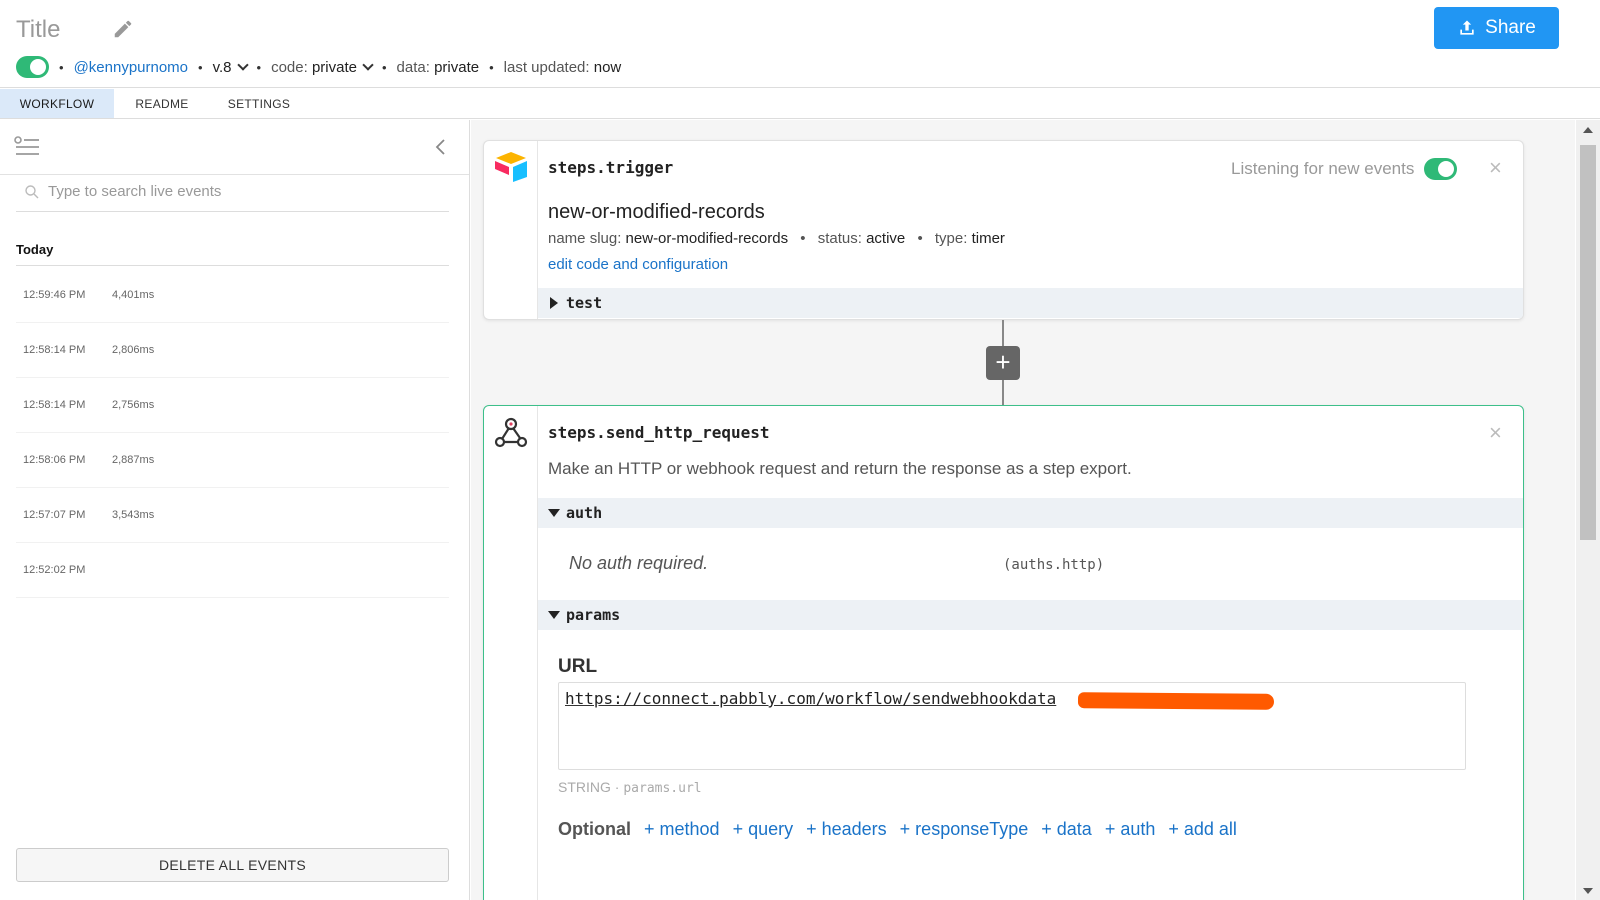 Image resolution: width=1600 pixels, height=900 pixels. What do you see at coordinates (578, 666) in the screenshot?
I see `url-label: URL` at bounding box center [578, 666].